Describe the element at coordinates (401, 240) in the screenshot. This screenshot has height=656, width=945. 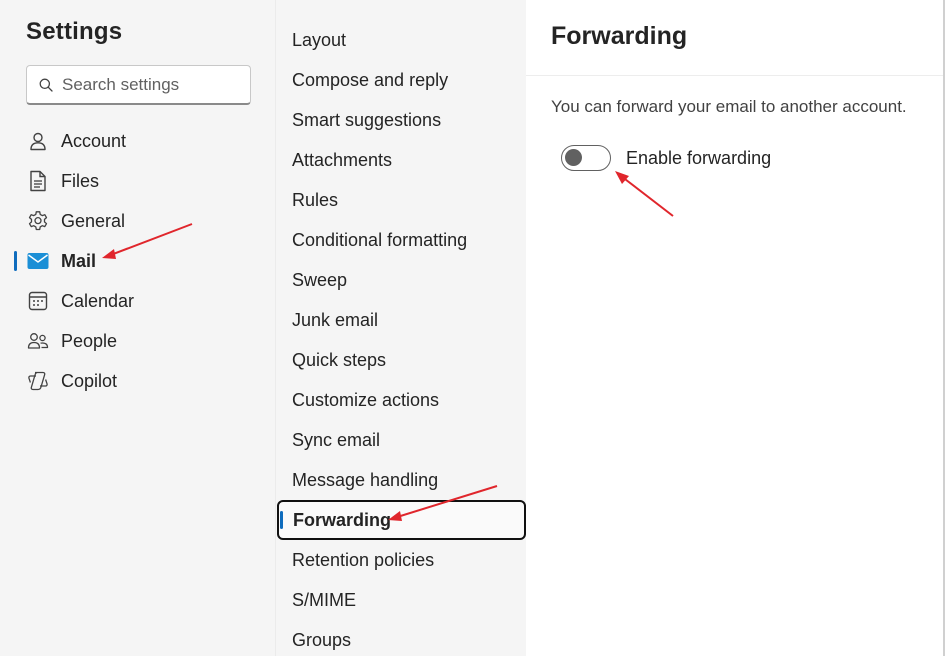
I see `sub-item-conditional-formatting: Conditional formatting` at that location.